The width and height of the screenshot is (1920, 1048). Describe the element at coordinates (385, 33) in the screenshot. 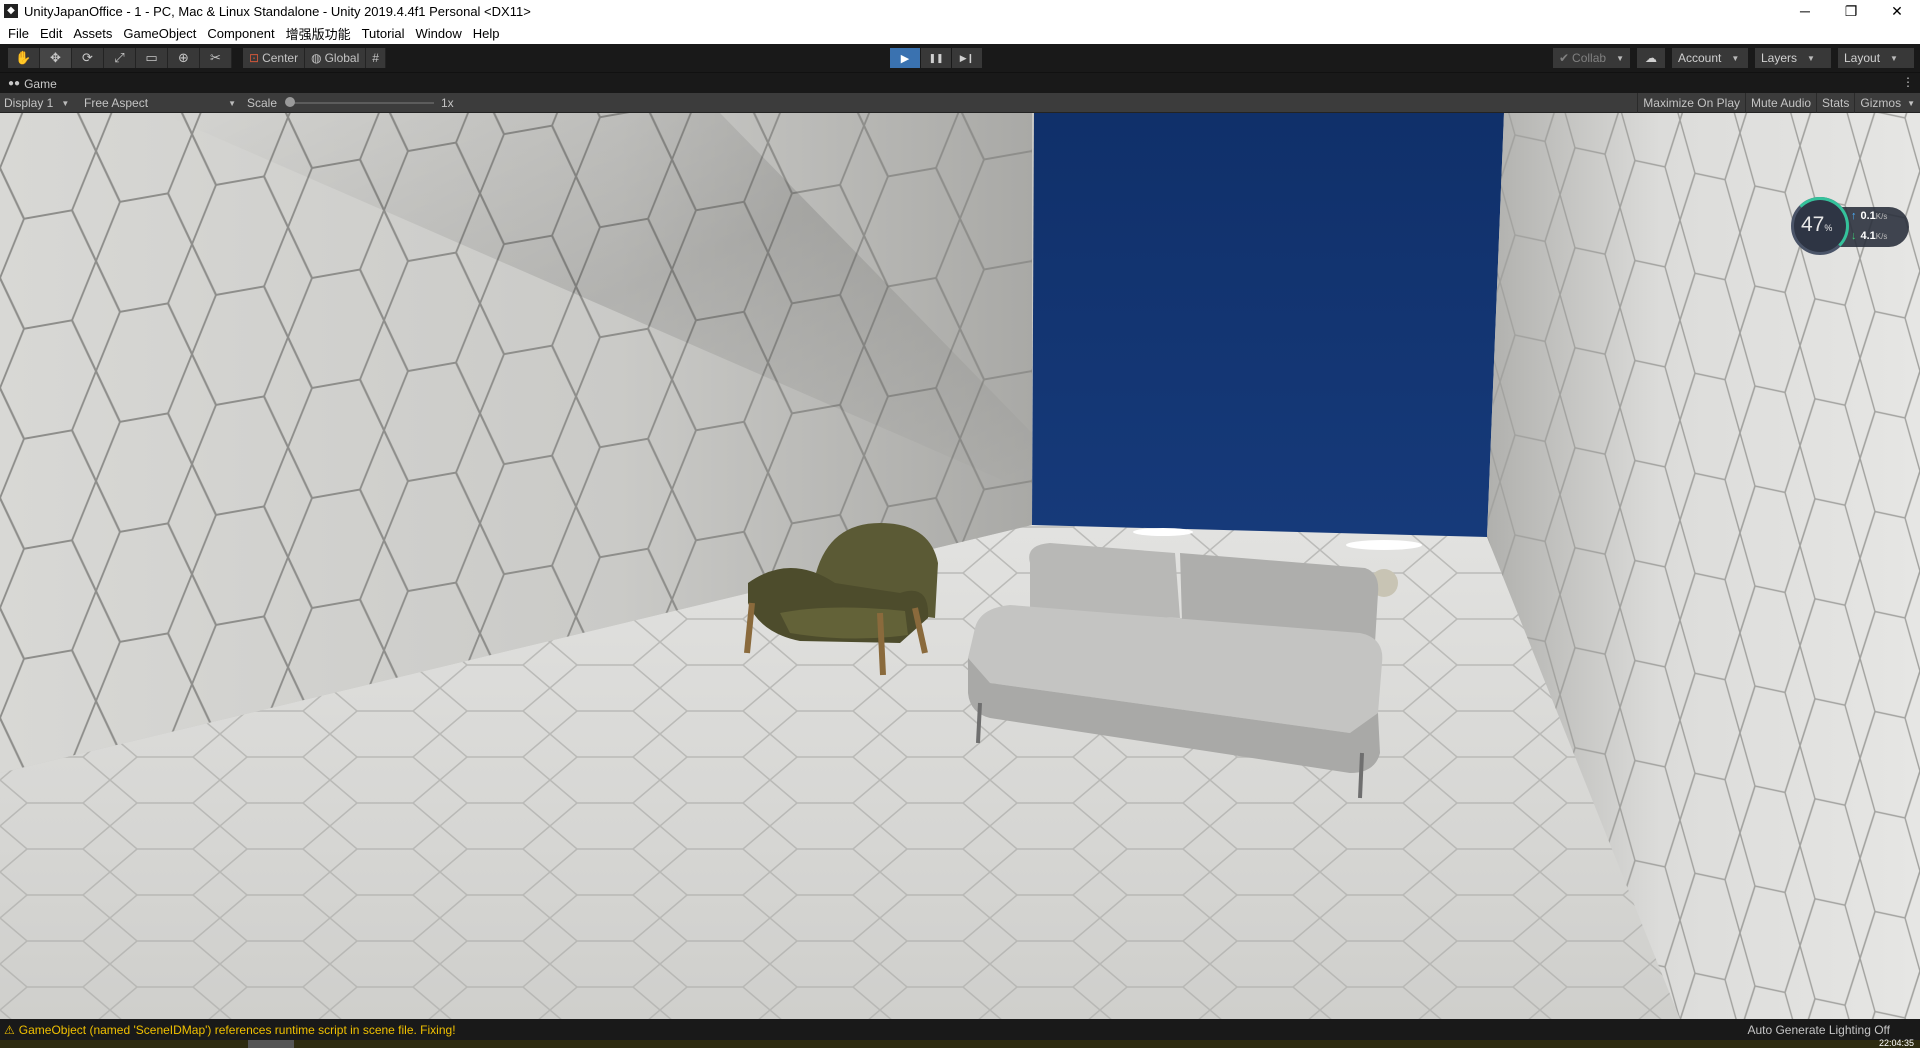

I see `menu-tutorial: Tutorial` at that location.